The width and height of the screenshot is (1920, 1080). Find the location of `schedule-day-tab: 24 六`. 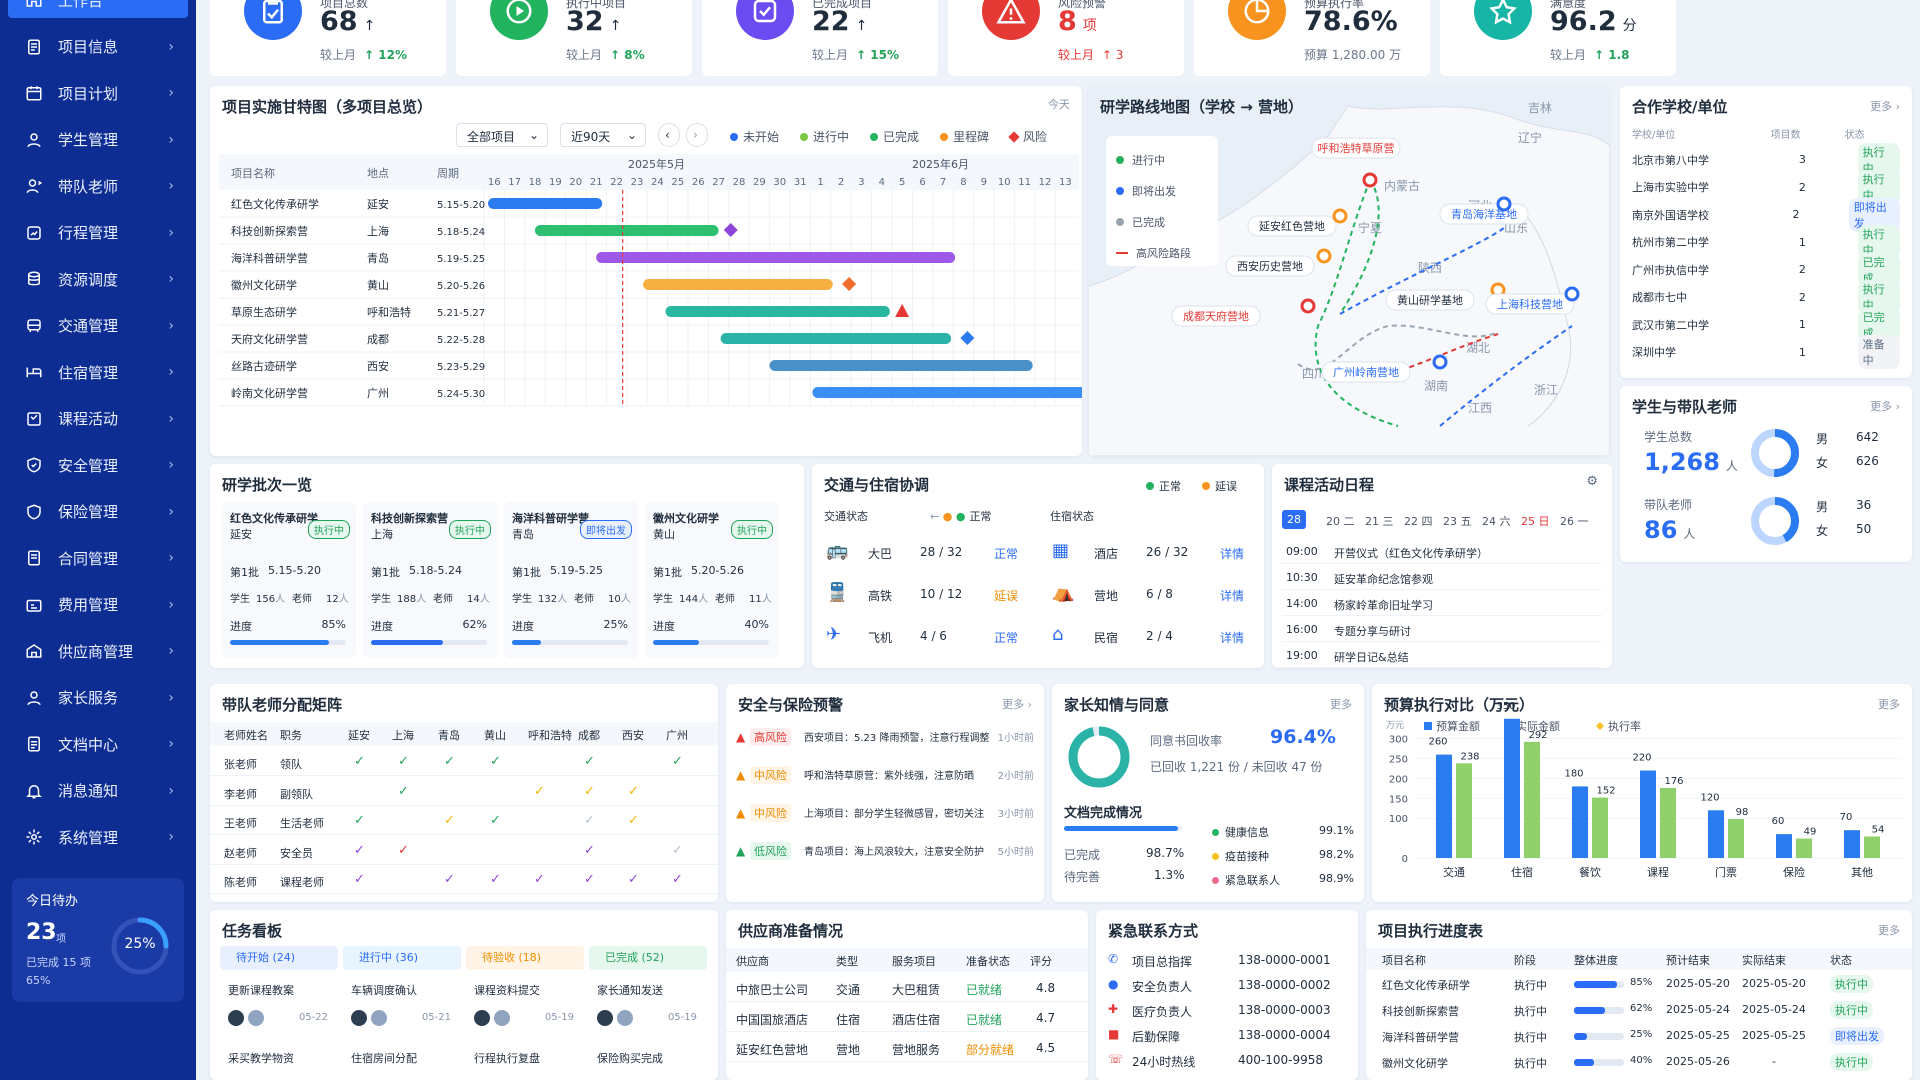

schedule-day-tab: 24 六 is located at coordinates (1496, 521).